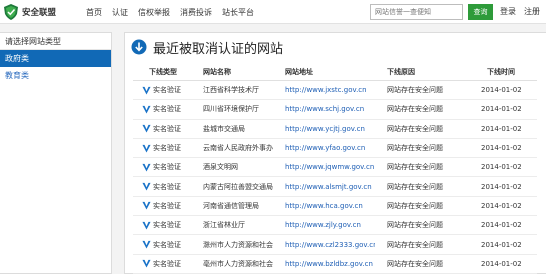  Describe the element at coordinates (224, 128) in the screenshot. I see `site-name: 盐城市交通局` at that location.